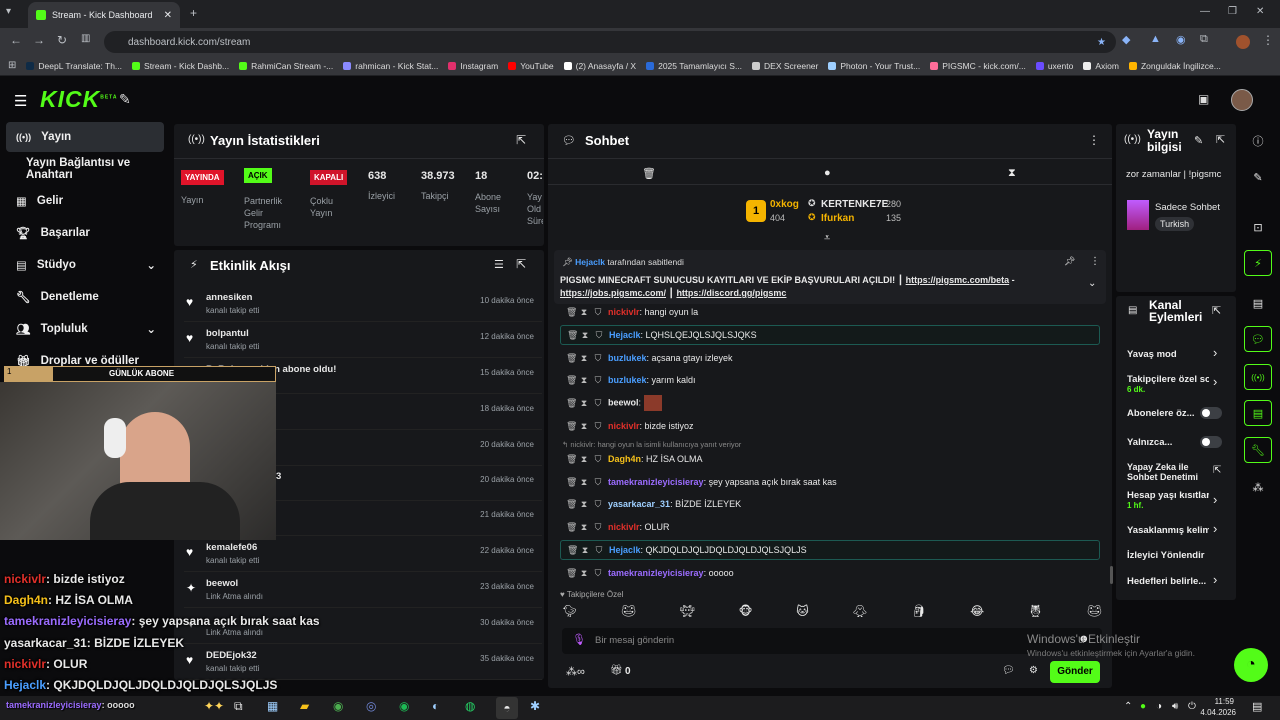 The height and width of the screenshot is (720, 1280). What do you see at coordinates (1075, 672) in the screenshot?
I see `send-button: Gönder` at bounding box center [1075, 672].